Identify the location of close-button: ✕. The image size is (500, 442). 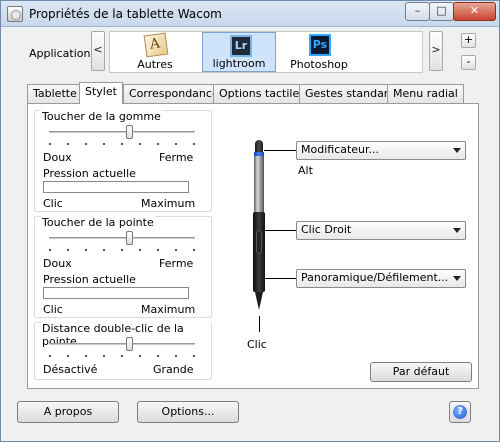
(474, 11).